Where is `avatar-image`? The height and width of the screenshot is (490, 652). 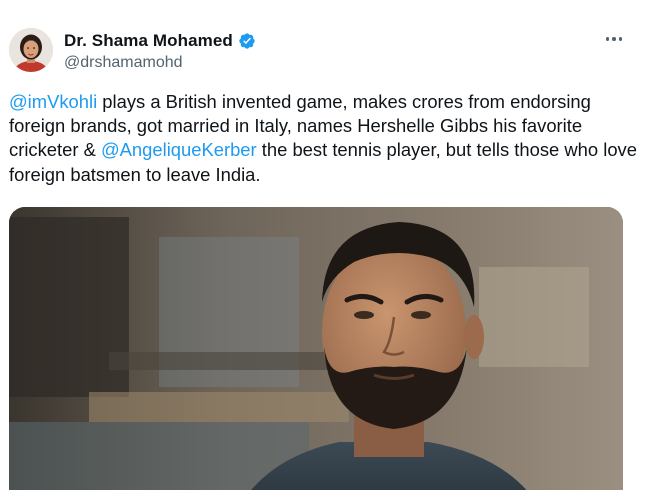
avatar-image is located at coordinates (31, 50).